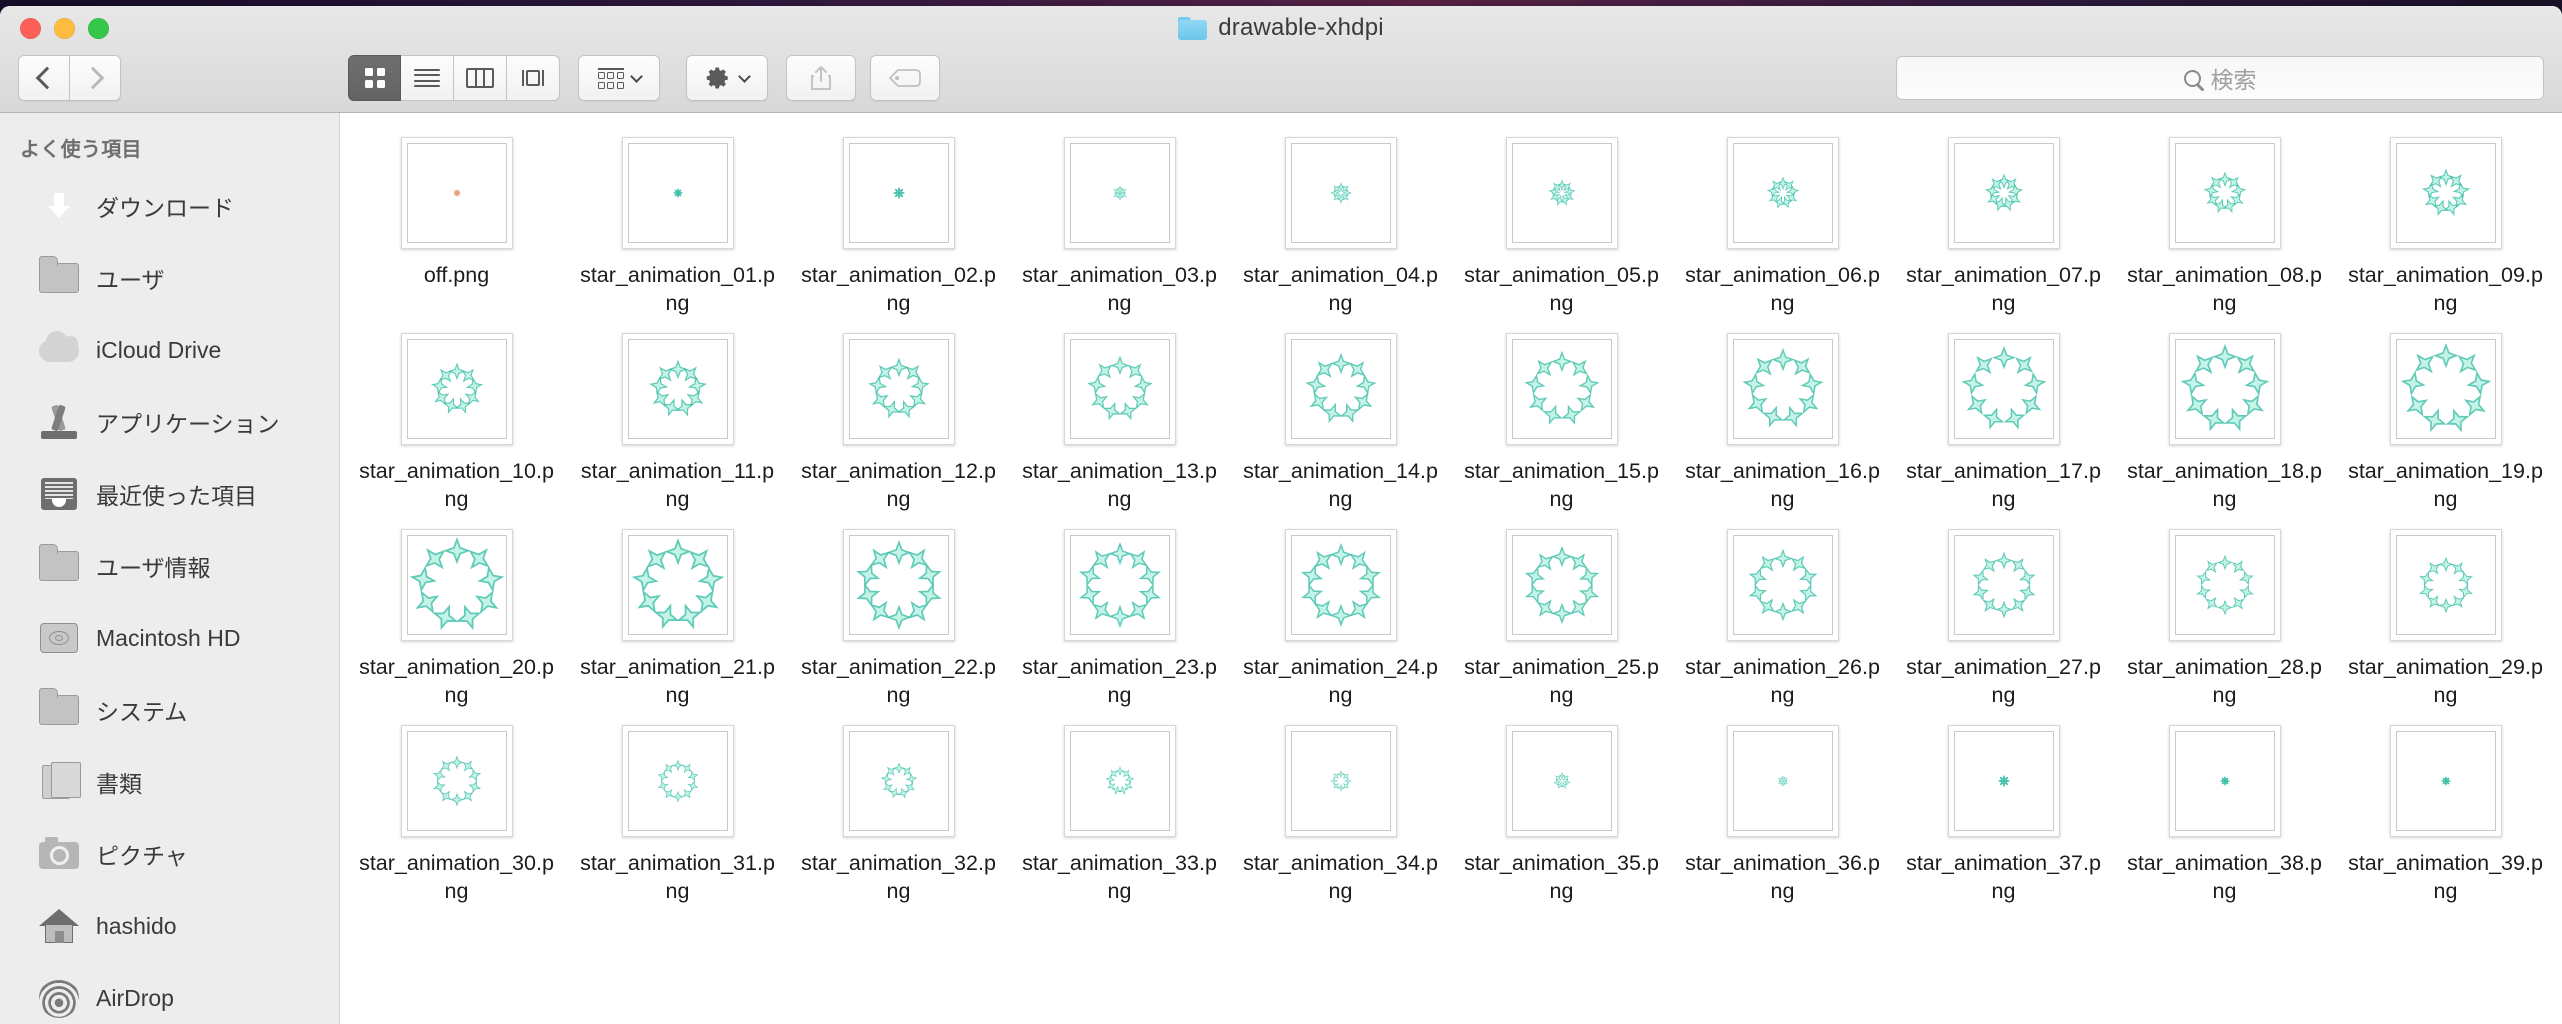 The image size is (2562, 1024). I want to click on file-item: star_animation_28.png, so click(2224, 617).